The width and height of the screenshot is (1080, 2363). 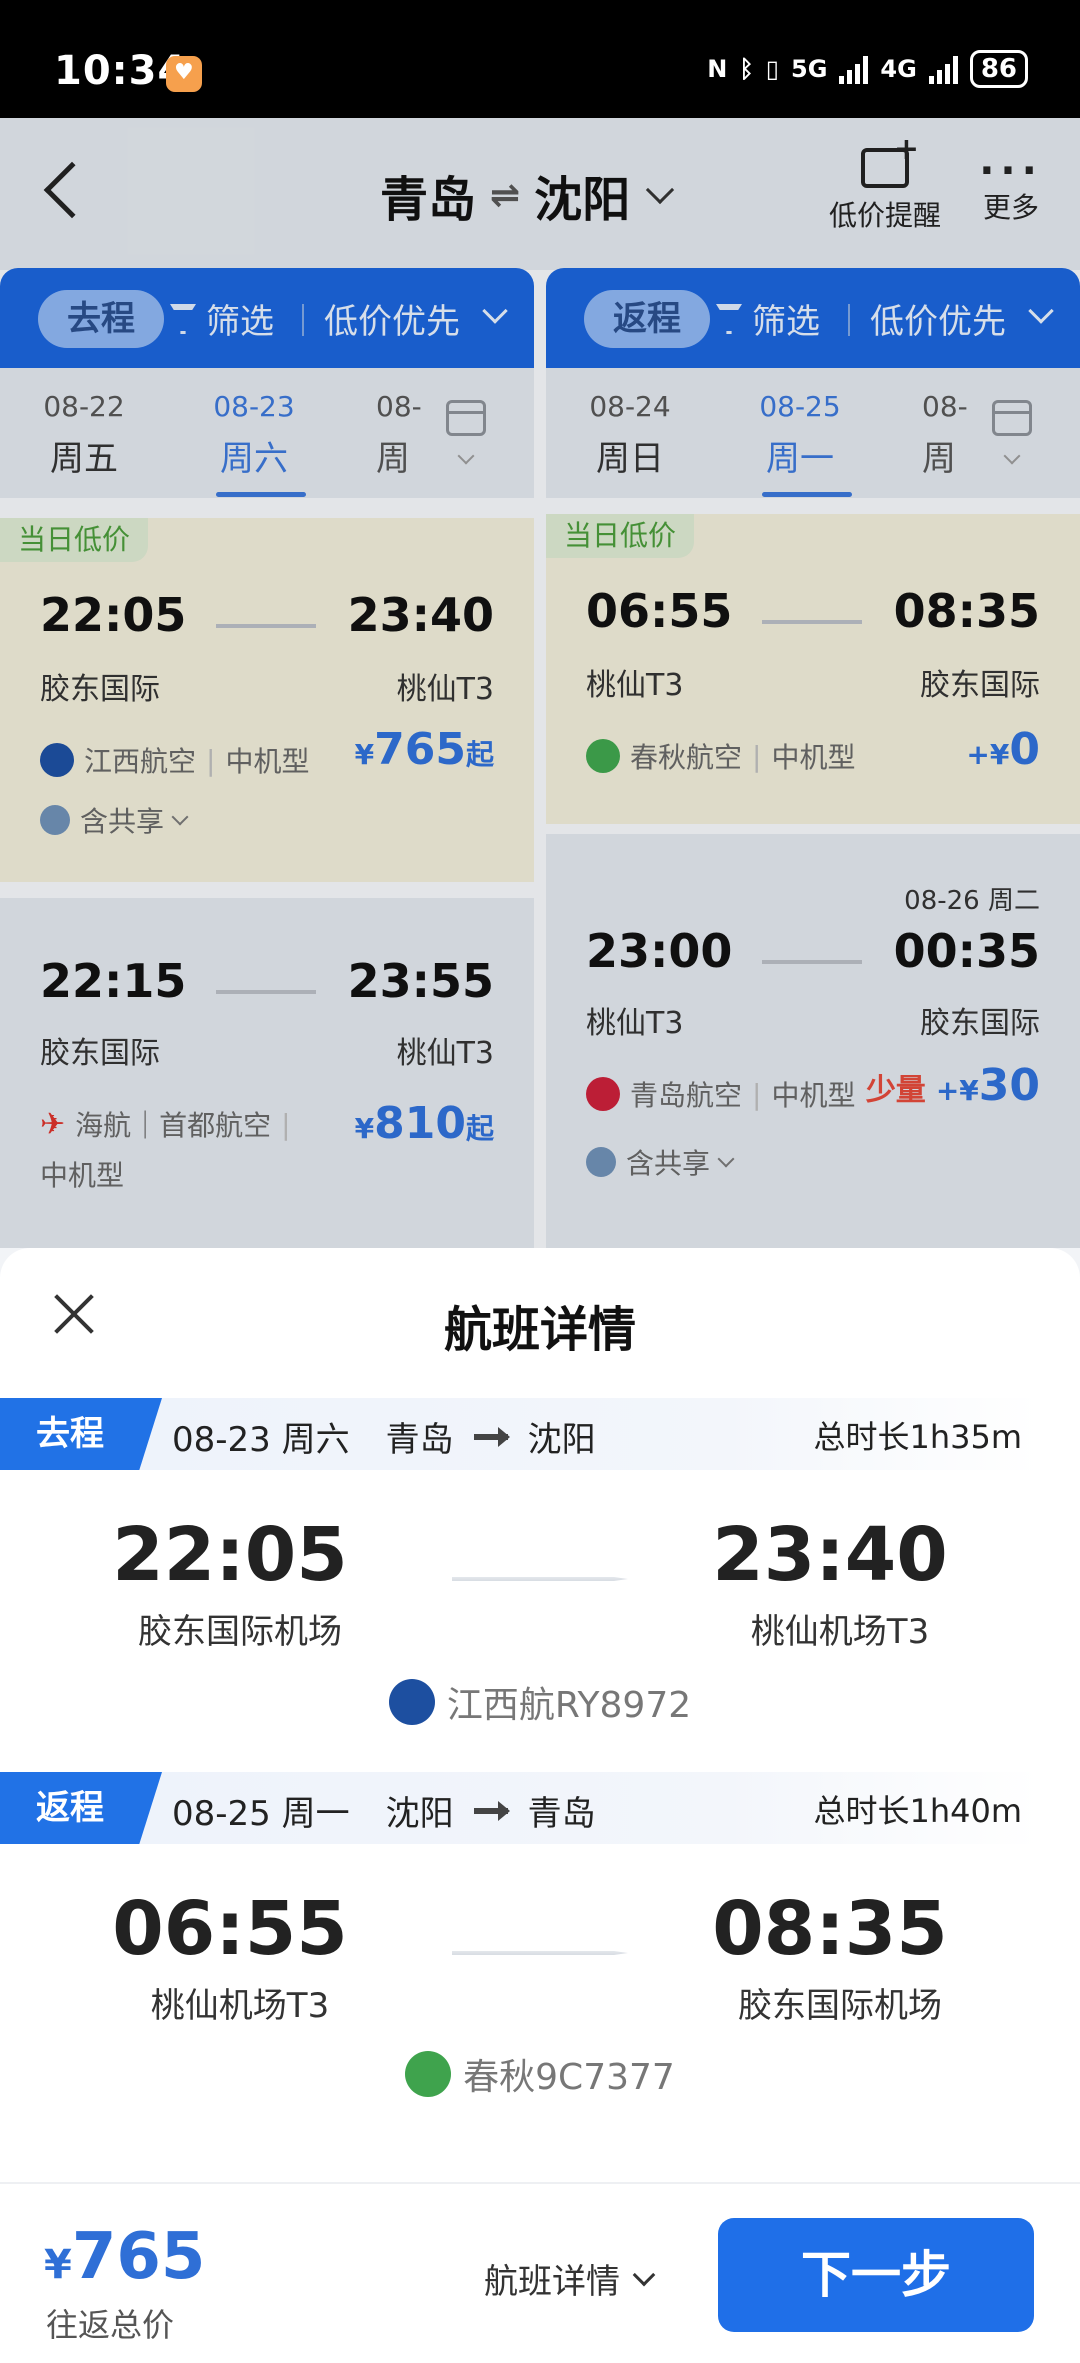 What do you see at coordinates (809, 69) in the screenshot?
I see `network-5g-label: 5G` at bounding box center [809, 69].